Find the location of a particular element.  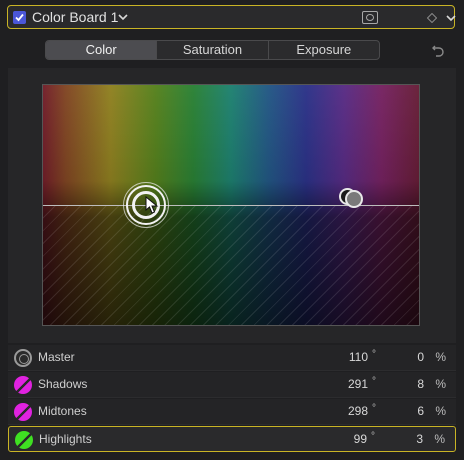

zero-axis-line is located at coordinates (231, 205).